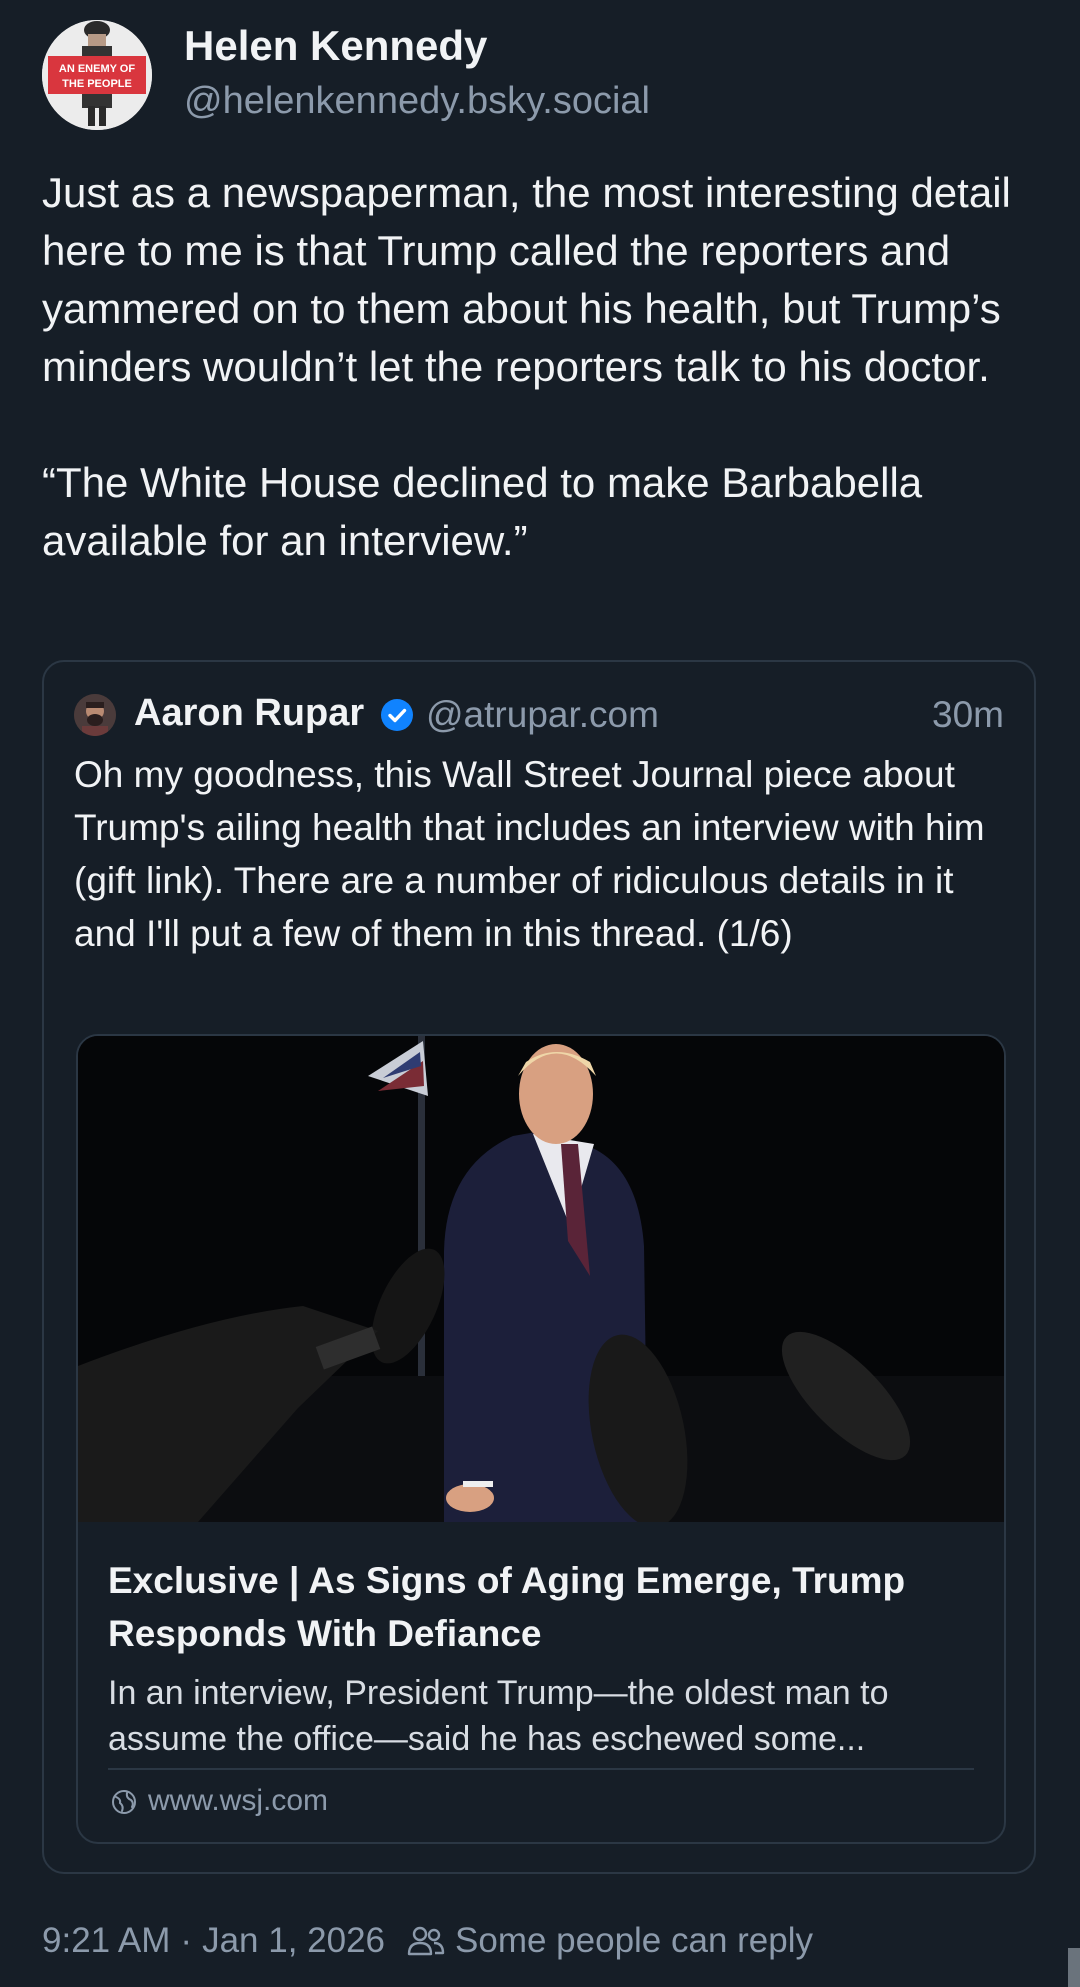  I want to click on avatar-badge-line1: AN ENEMY OF, so click(97, 69).